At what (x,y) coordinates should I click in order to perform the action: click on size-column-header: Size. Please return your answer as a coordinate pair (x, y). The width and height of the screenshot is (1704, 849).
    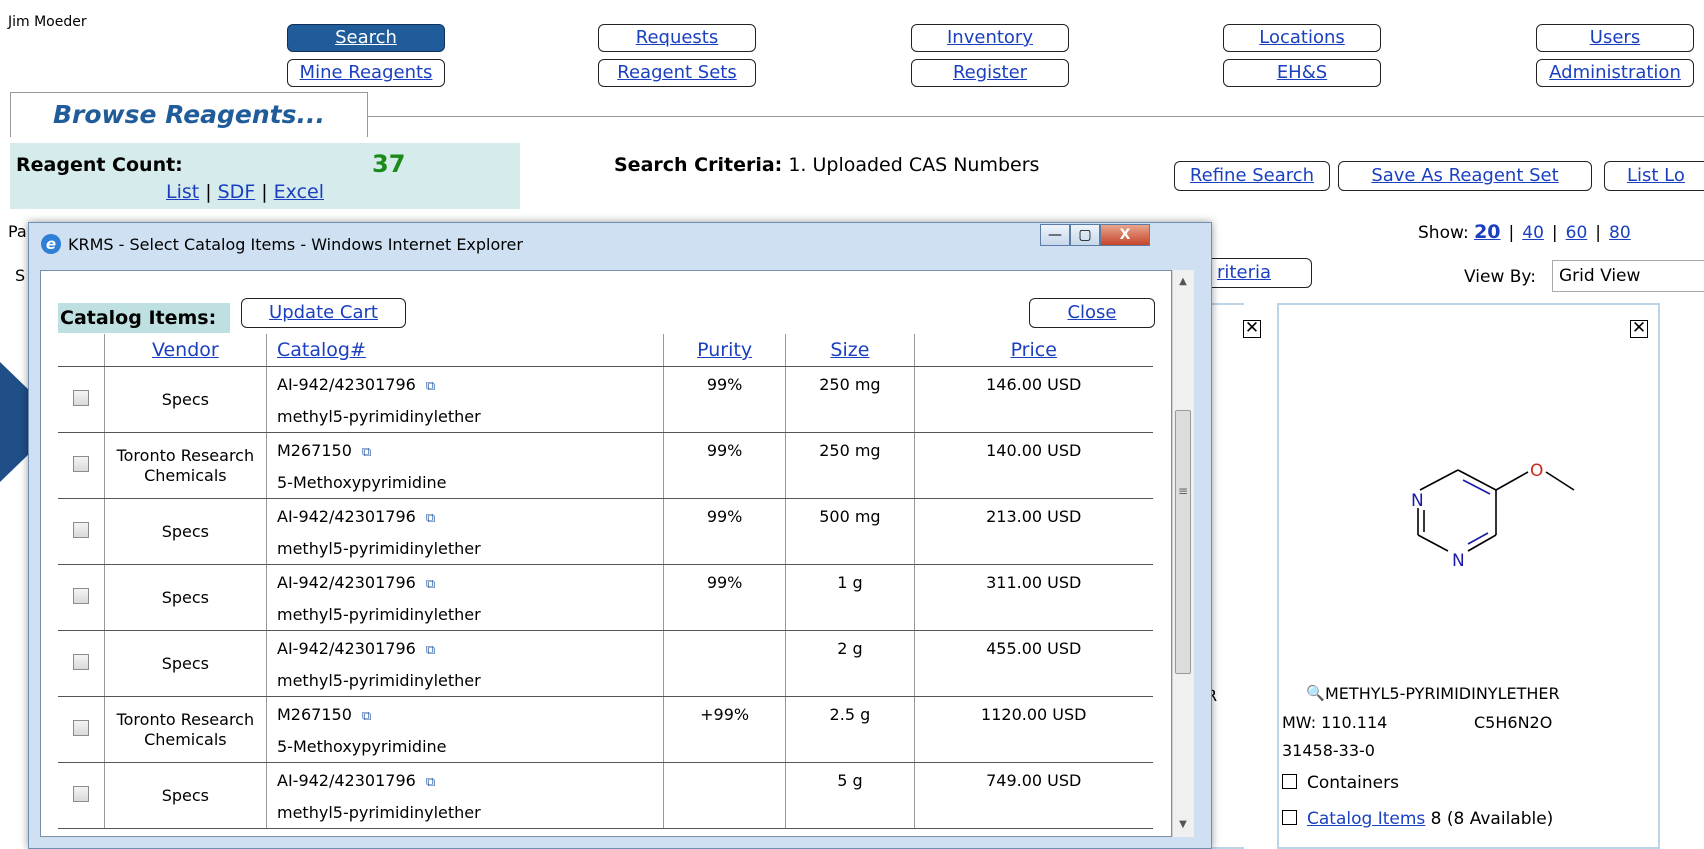
    Looking at the image, I should click on (849, 350).